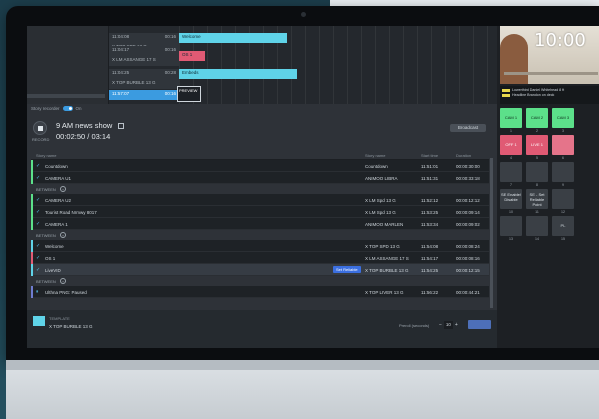 The width and height of the screenshot is (599, 419). What do you see at coordinates (511, 212) in the screenshot?
I see `macro-button-number: 10` at bounding box center [511, 212].